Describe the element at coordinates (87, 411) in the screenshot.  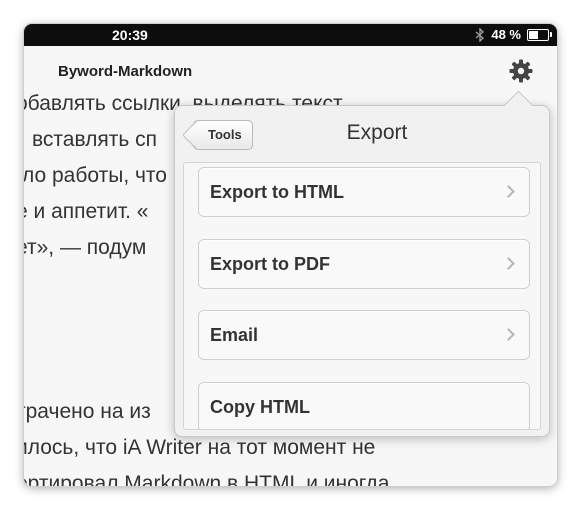
I see `document-line: трачено на из` at that location.